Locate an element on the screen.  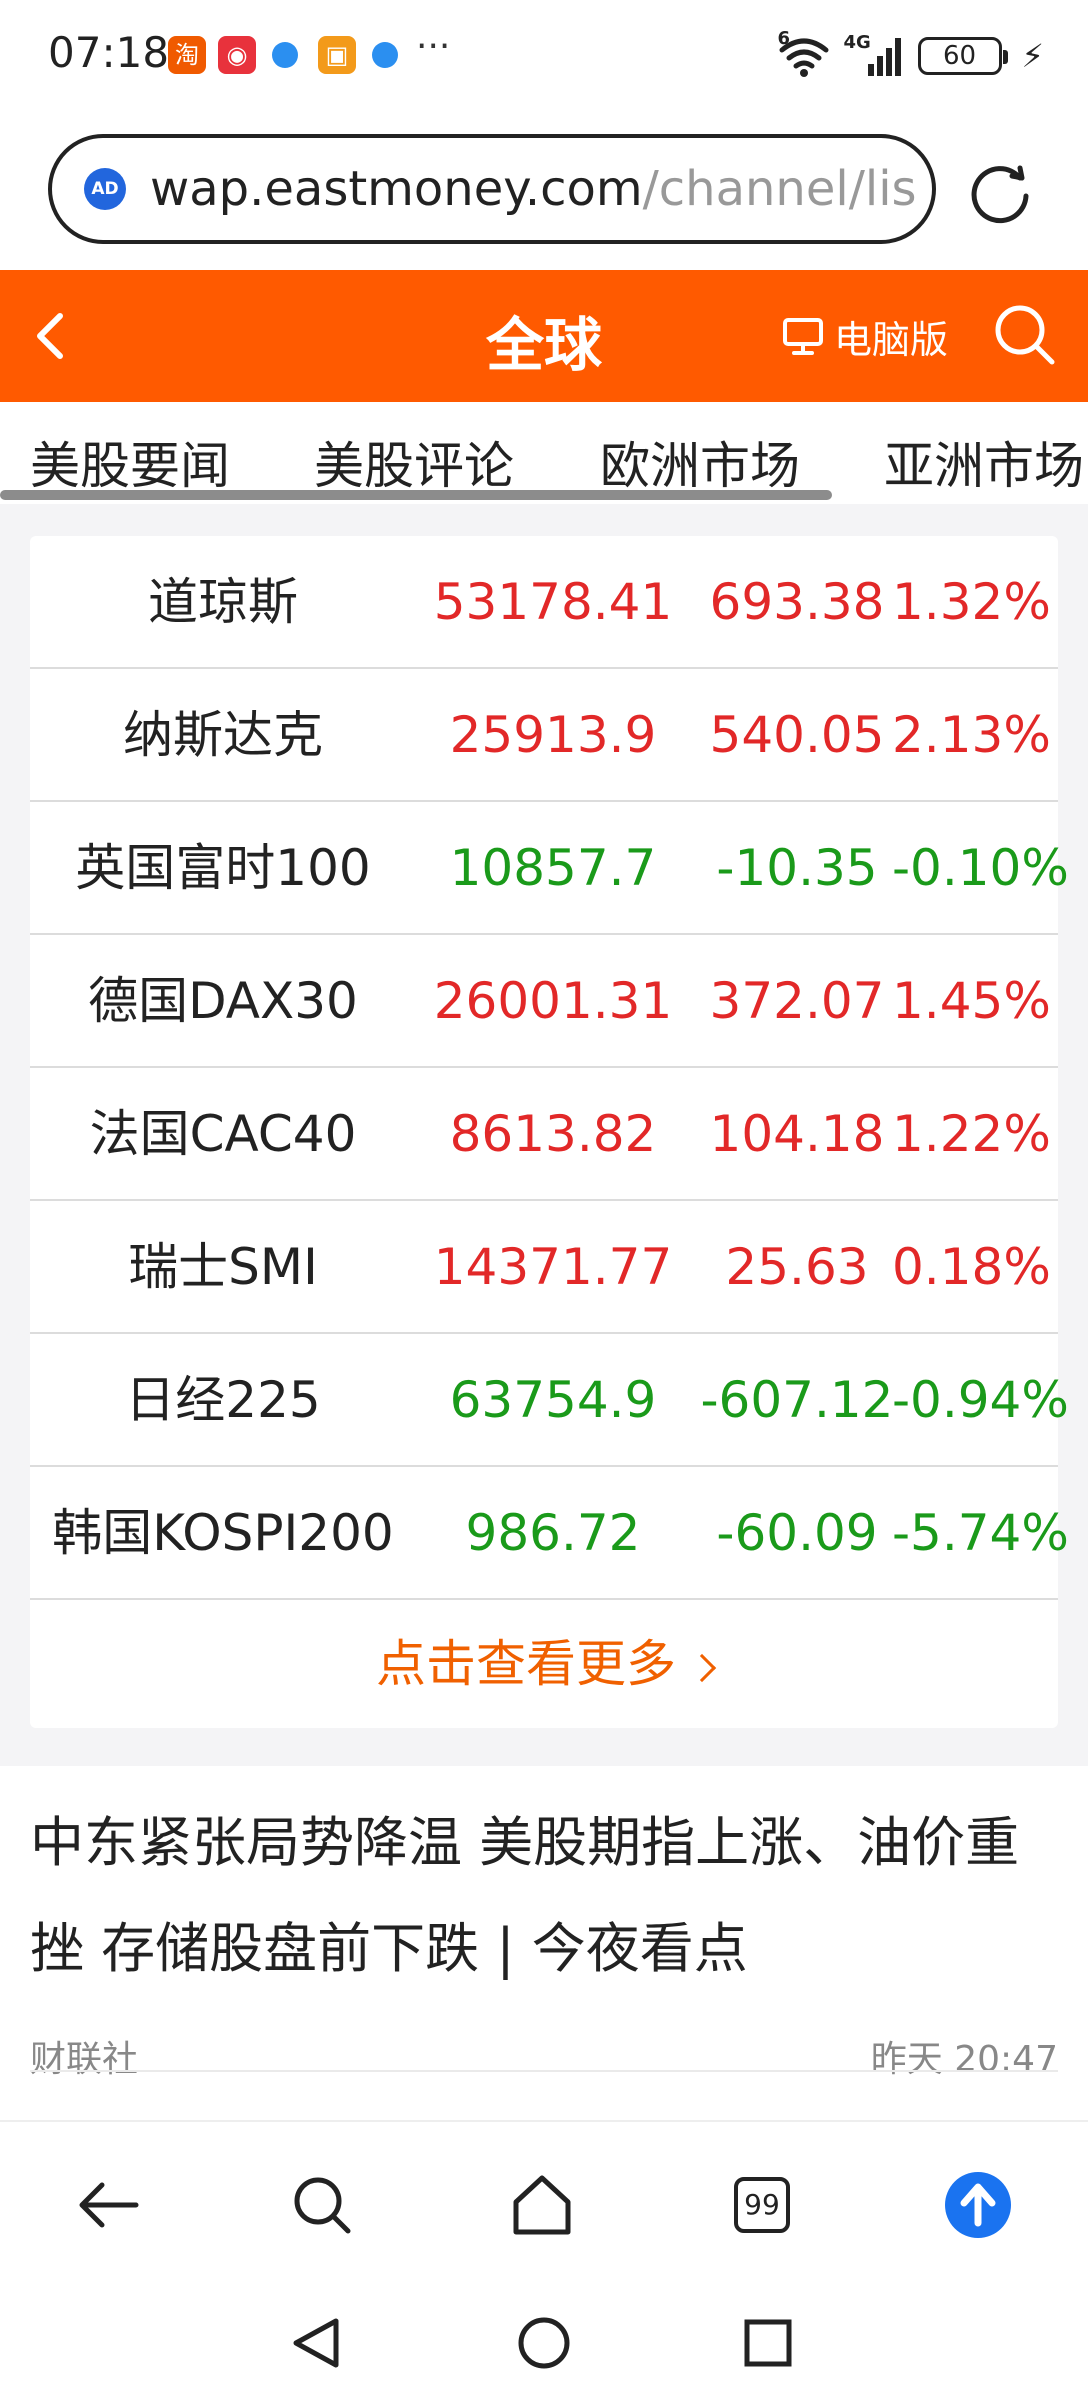
index-percent: 1.22% is located at coordinates (971, 1134).